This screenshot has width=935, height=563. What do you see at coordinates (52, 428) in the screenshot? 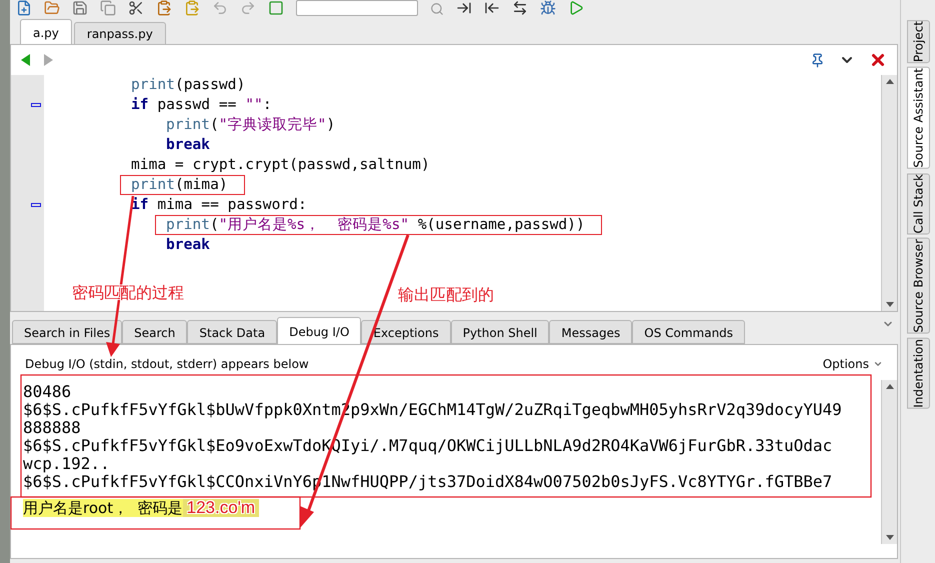
I see `output-line: 888888` at bounding box center [52, 428].